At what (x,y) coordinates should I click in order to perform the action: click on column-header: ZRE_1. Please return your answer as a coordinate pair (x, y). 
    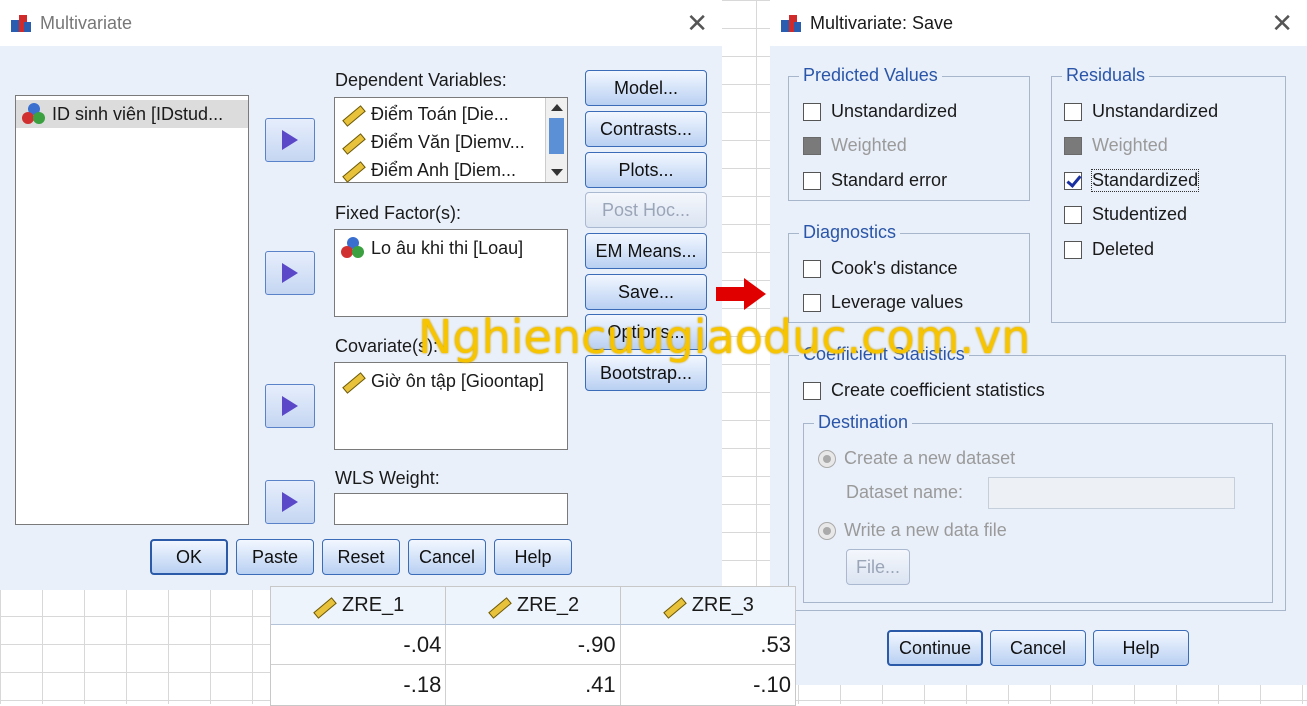
    Looking at the image, I should click on (359, 605).